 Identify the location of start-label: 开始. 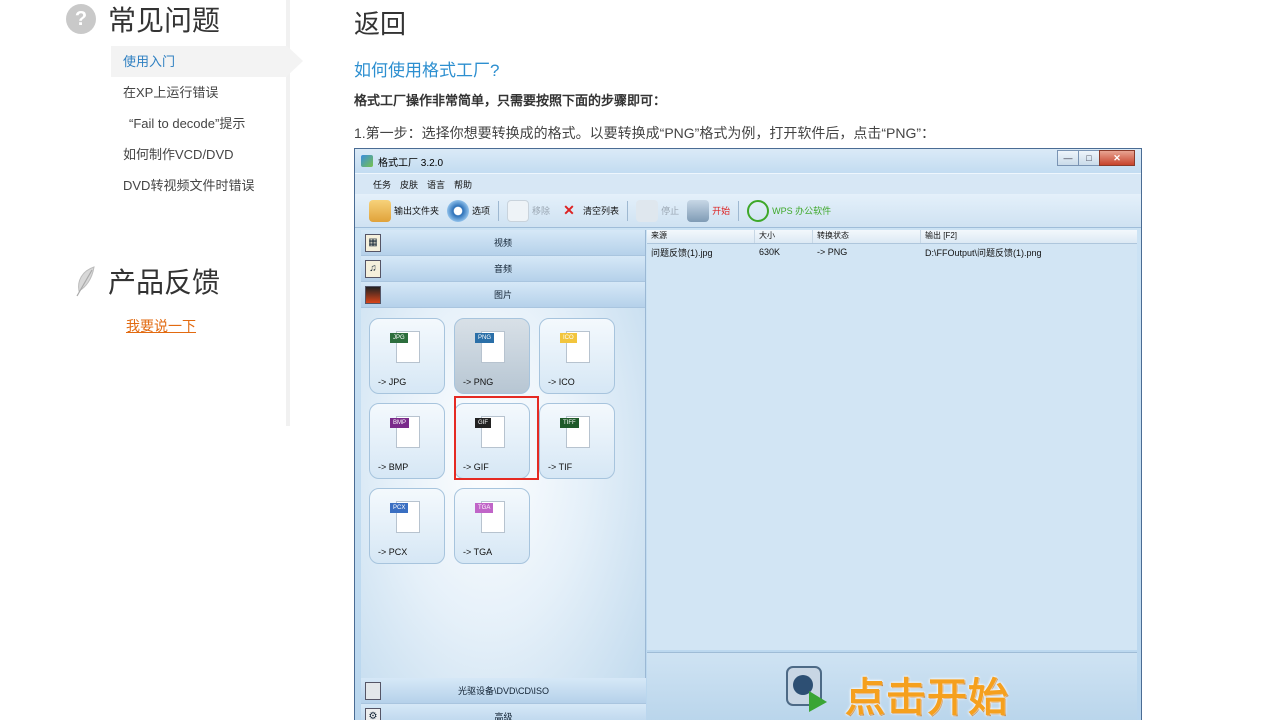
(721, 211).